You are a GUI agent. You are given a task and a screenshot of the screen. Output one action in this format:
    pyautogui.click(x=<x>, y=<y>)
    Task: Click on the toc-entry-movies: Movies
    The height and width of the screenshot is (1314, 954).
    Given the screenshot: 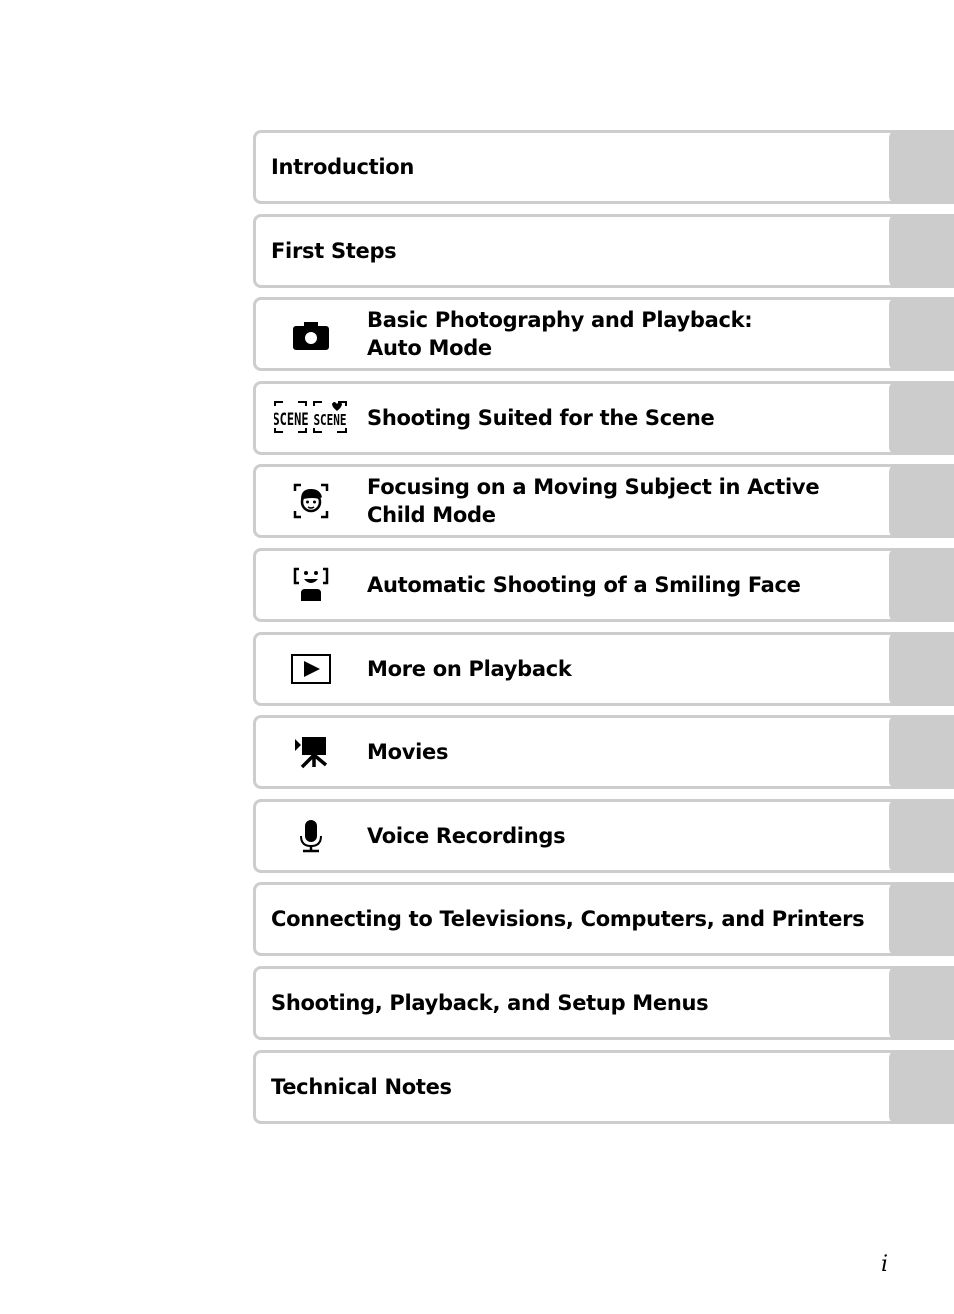 What is the action you would take?
    pyautogui.click(x=603, y=752)
    